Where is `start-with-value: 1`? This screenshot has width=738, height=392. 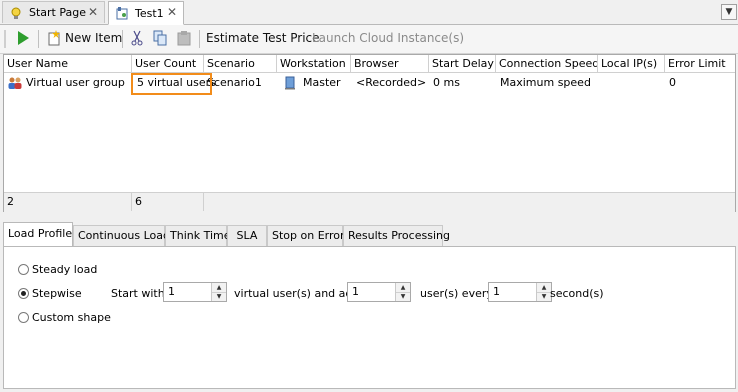 start-with-value: 1 is located at coordinates (171, 291).